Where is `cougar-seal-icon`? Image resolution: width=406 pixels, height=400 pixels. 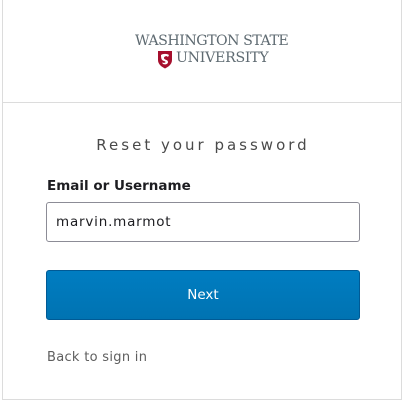
cougar-seal-icon is located at coordinates (165, 59).